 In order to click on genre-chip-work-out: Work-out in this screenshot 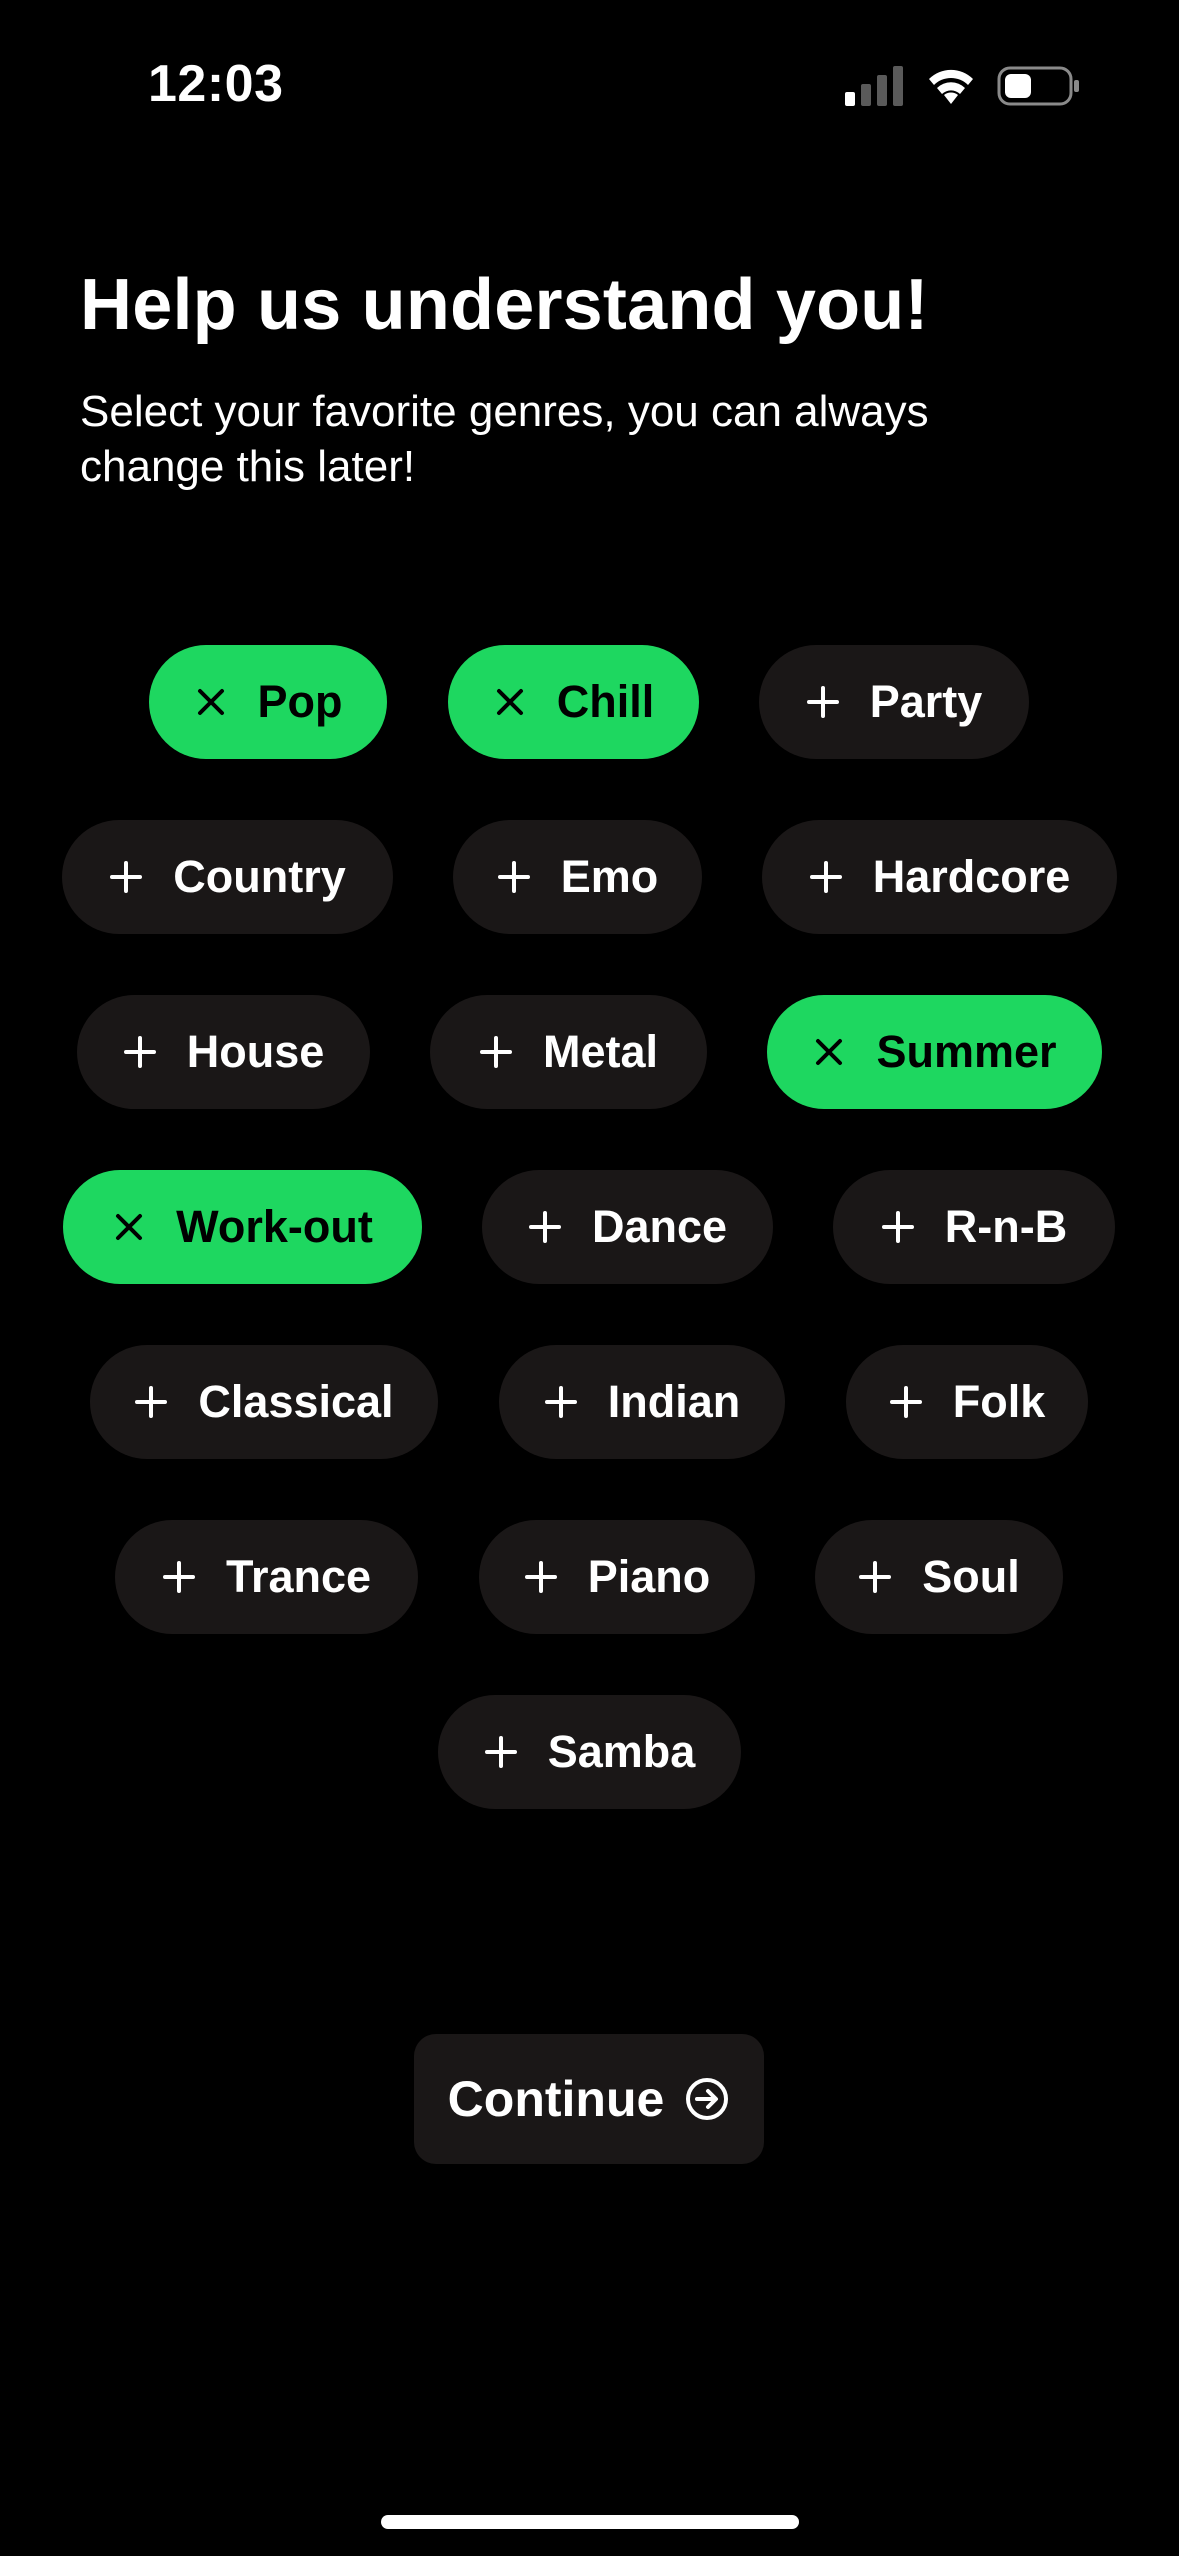, I will do `click(242, 1227)`.